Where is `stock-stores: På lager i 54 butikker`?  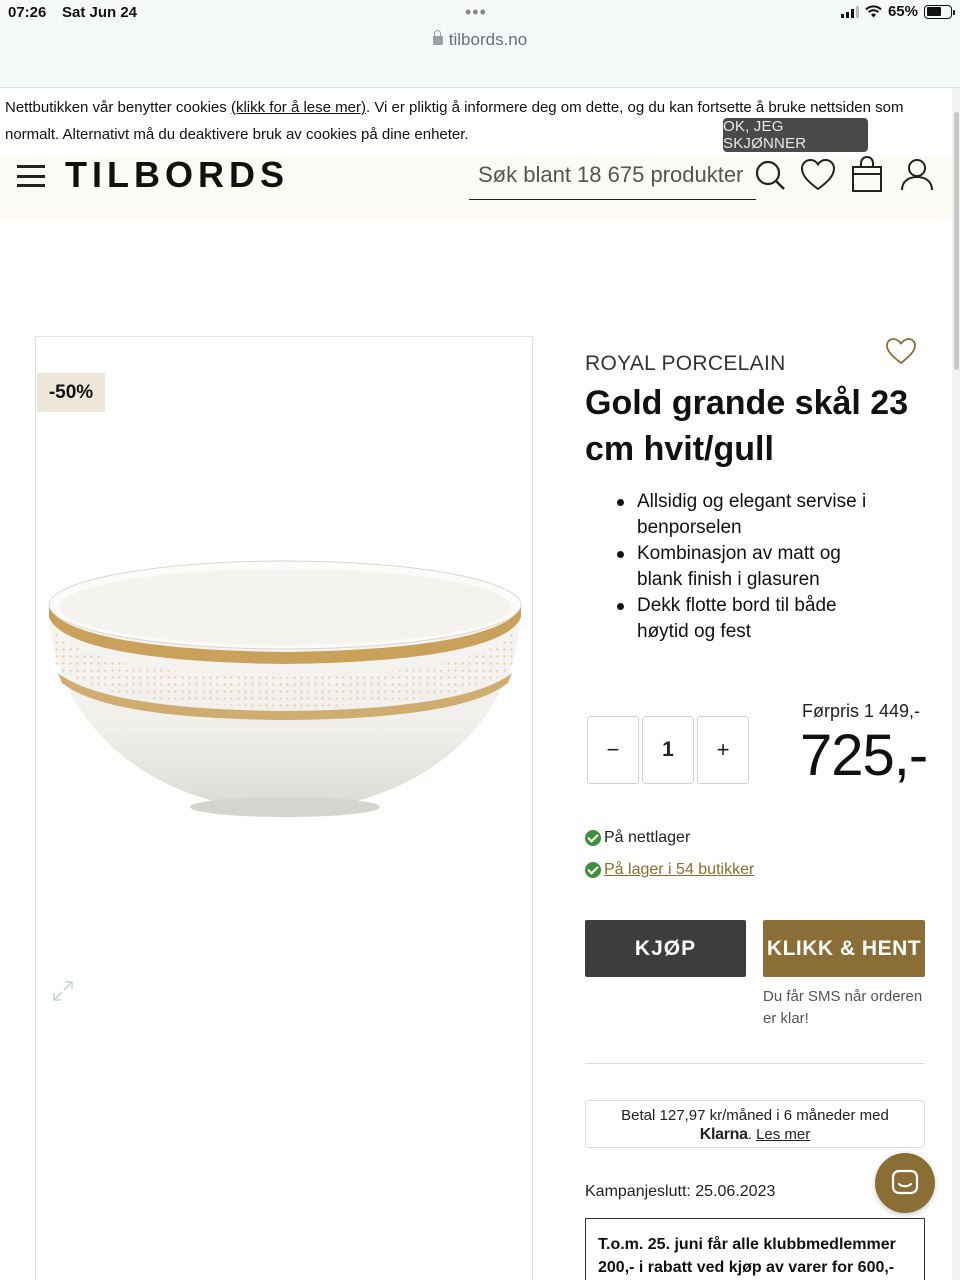
stock-stores: På lager i 54 butikker is located at coordinates (669, 870).